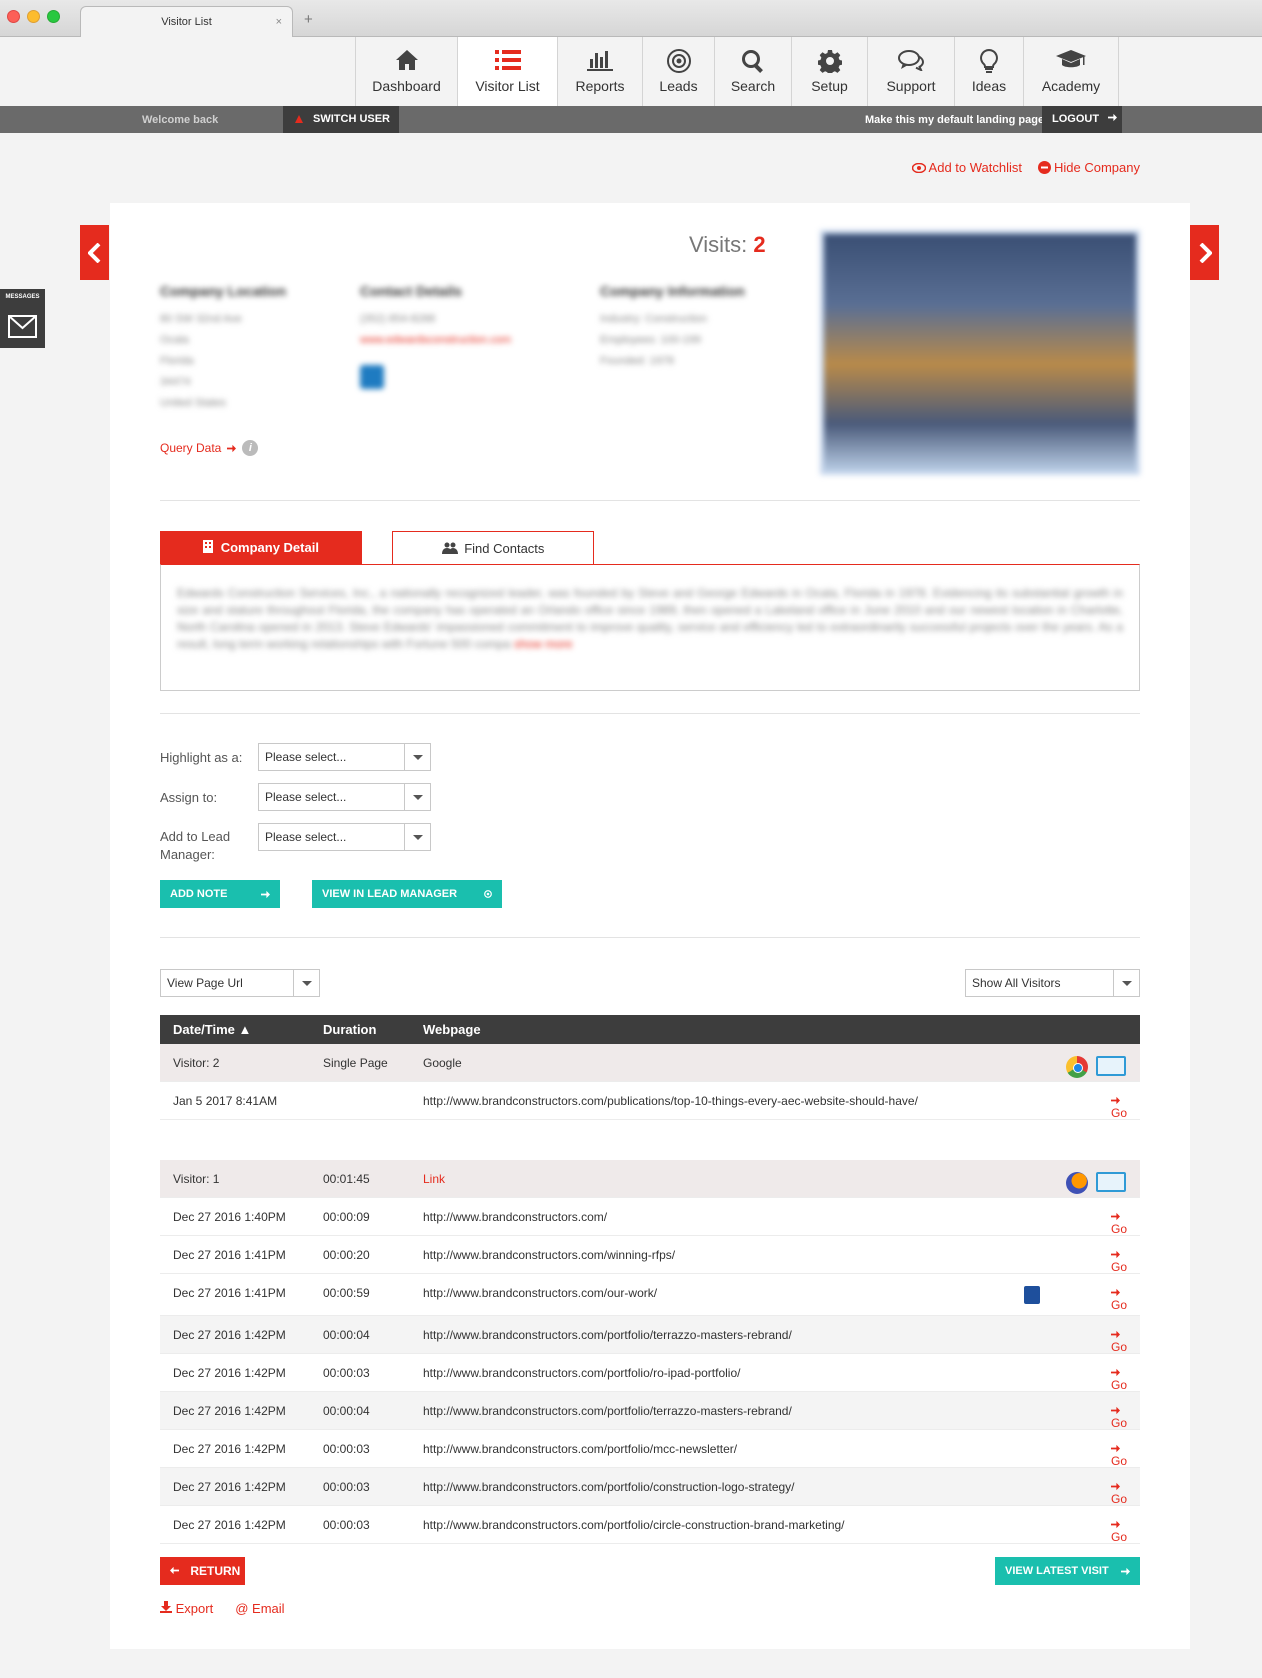  I want to click on close-window-button, so click(13, 16).